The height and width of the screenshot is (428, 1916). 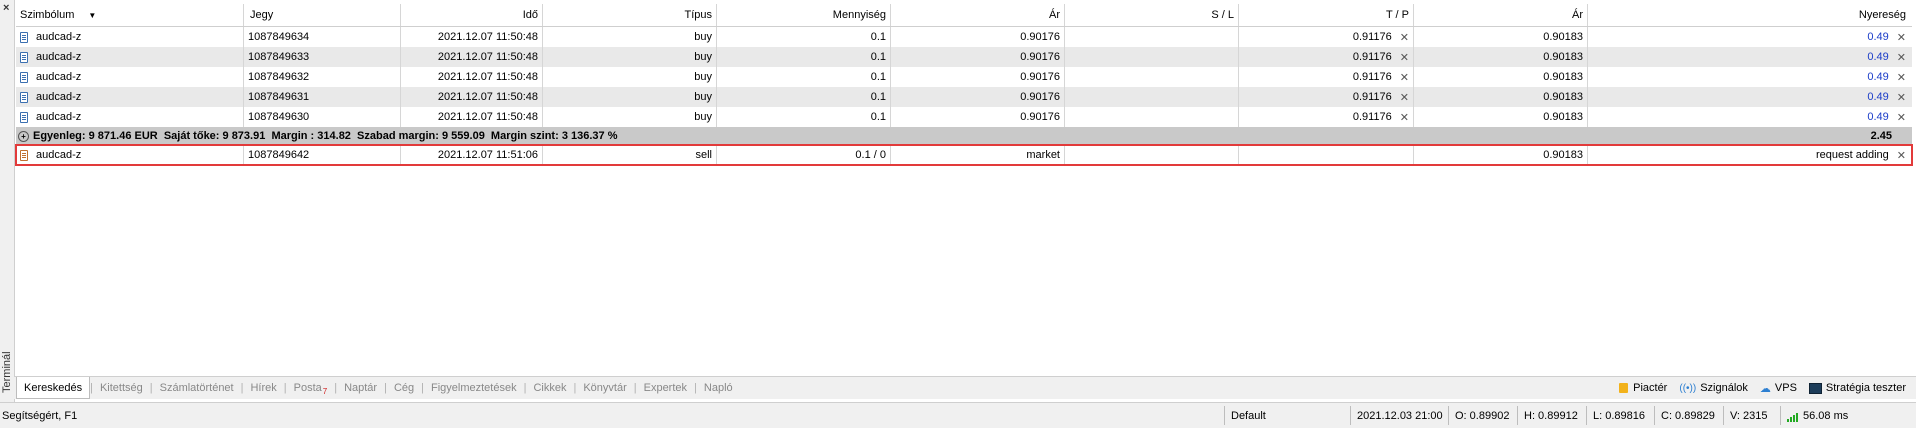 I want to click on tab-8: Cikkek, so click(x=549, y=388).